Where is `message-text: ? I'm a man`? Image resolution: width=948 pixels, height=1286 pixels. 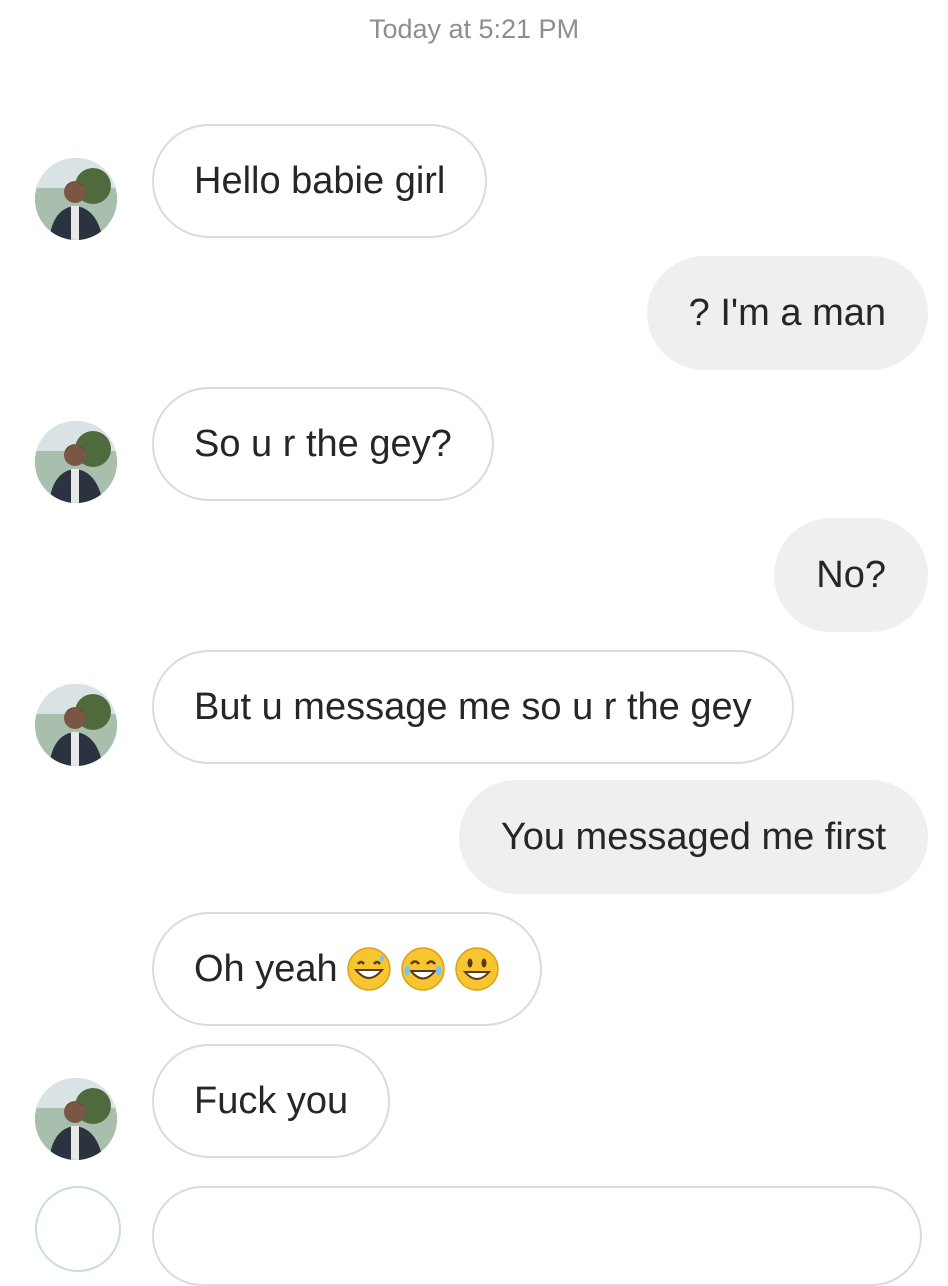 message-text: ? I'm a man is located at coordinates (787, 312).